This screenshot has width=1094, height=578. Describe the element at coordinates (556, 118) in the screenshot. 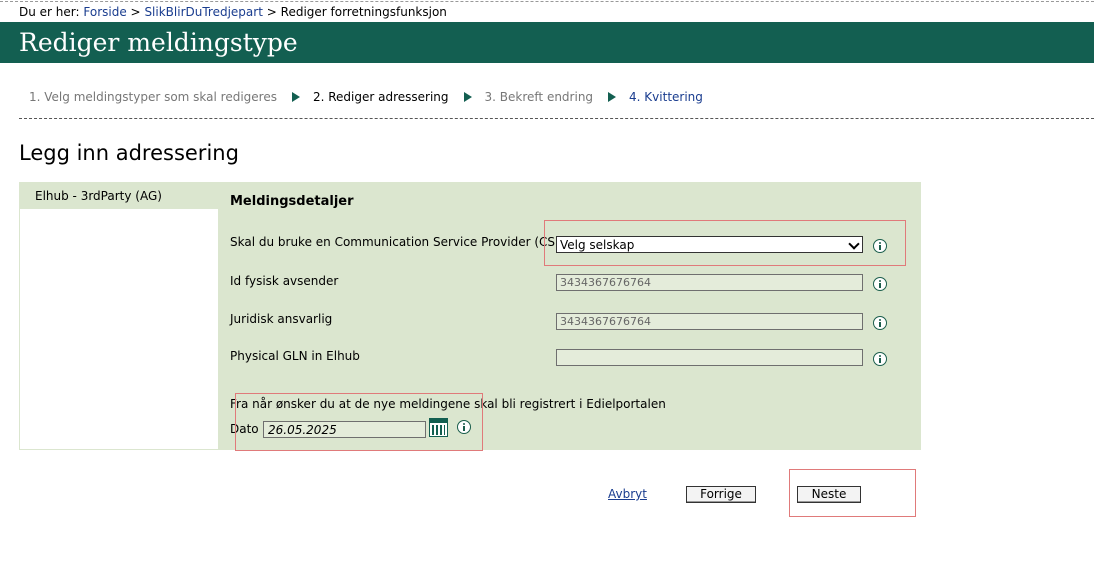

I see `section-divider` at that location.